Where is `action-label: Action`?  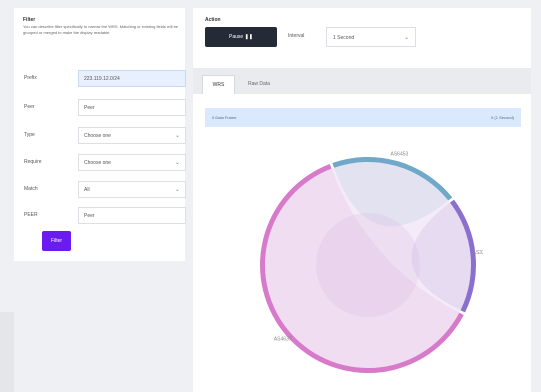
action-label: Action is located at coordinates (213, 20).